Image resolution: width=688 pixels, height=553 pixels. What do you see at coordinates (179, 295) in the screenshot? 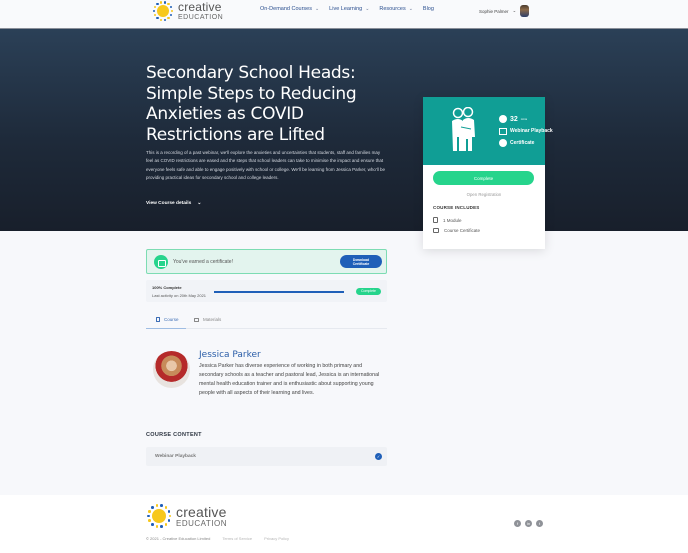
I see `last-activity: Last activity on 20th May 2021` at bounding box center [179, 295].